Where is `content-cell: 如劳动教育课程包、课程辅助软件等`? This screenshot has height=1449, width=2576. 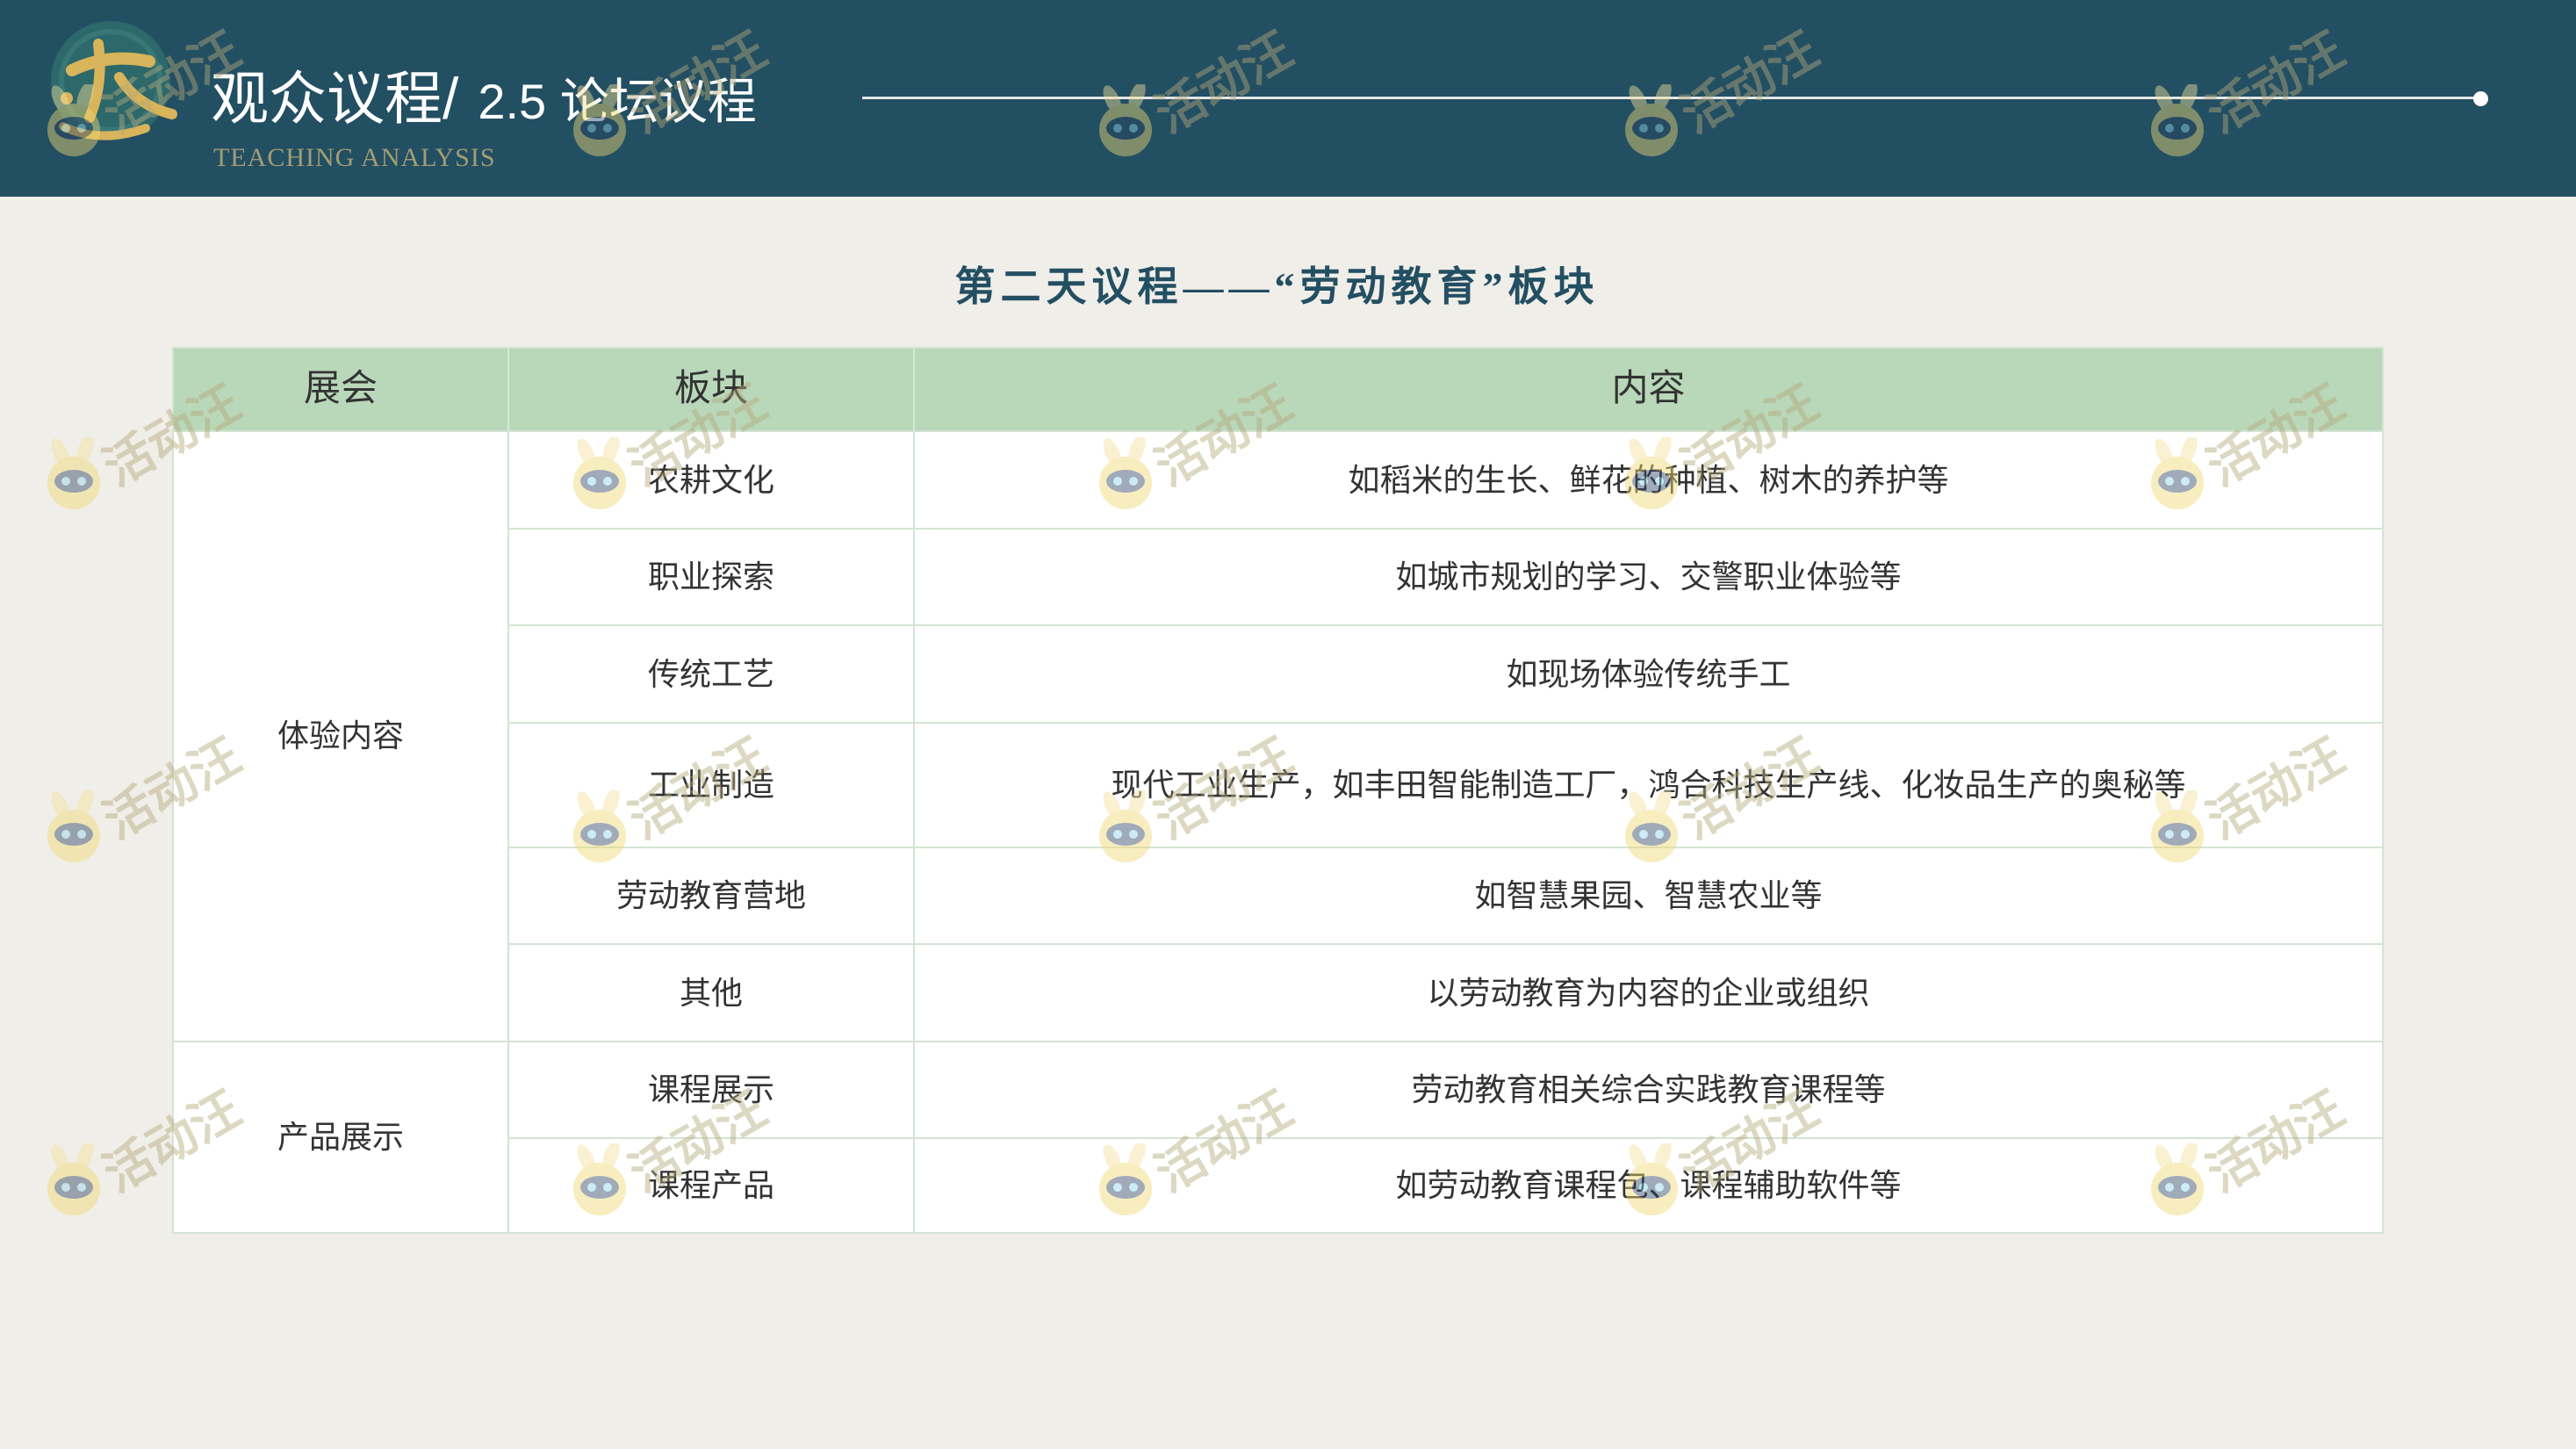
content-cell: 如劳动教育课程包、课程辅助软件等 is located at coordinates (1648, 1186).